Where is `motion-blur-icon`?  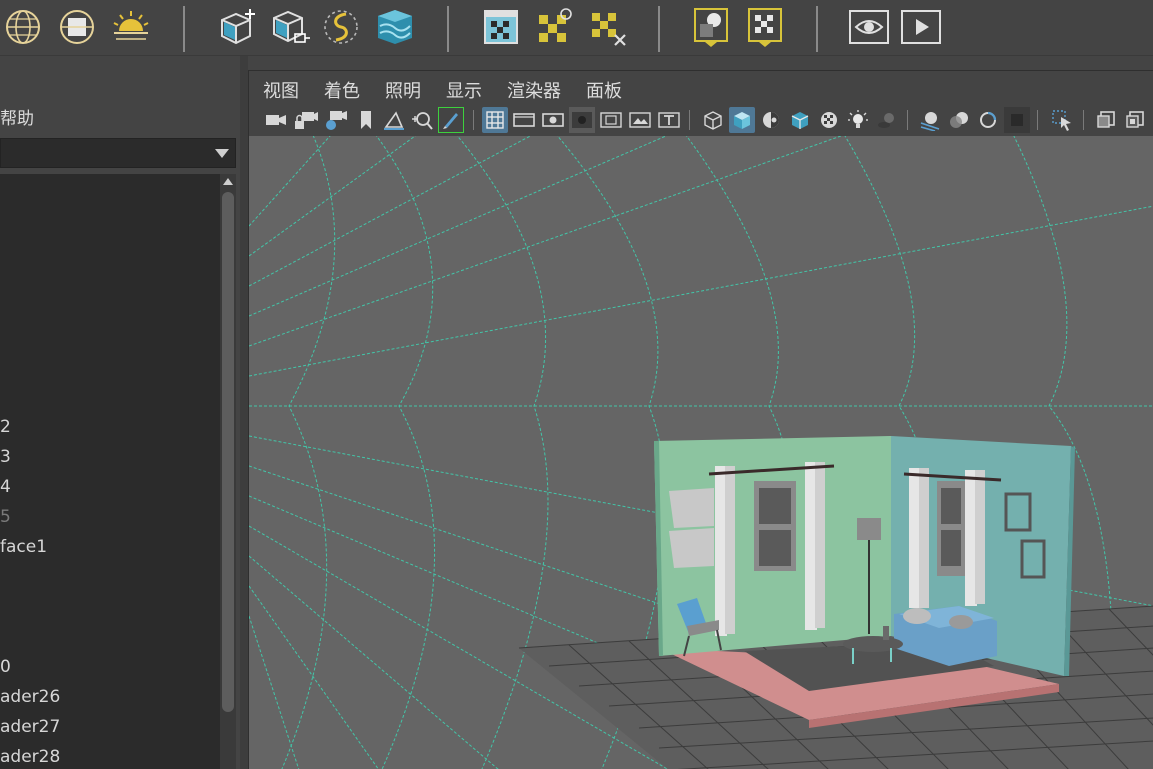 motion-blur-icon is located at coordinates (959, 120).